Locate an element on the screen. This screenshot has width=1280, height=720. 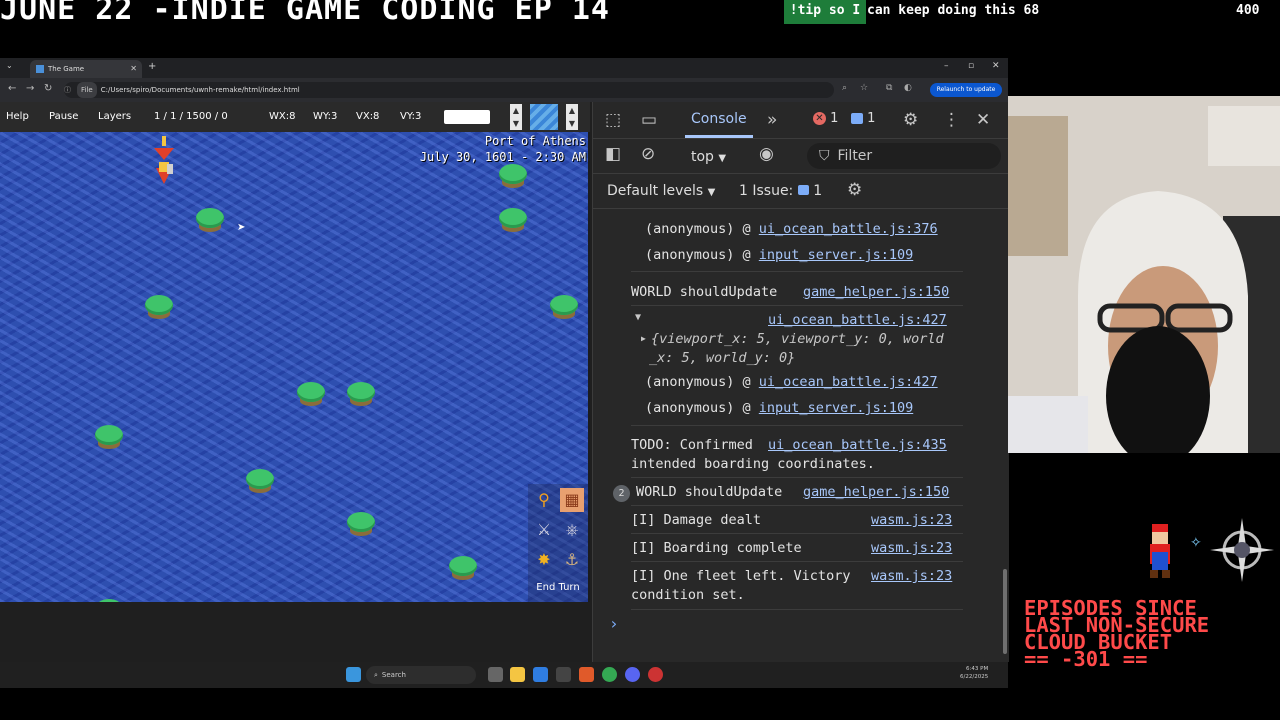
log-stack-frame: (anonymous) @ input_server.js:109 is located at coordinates (779, 255).